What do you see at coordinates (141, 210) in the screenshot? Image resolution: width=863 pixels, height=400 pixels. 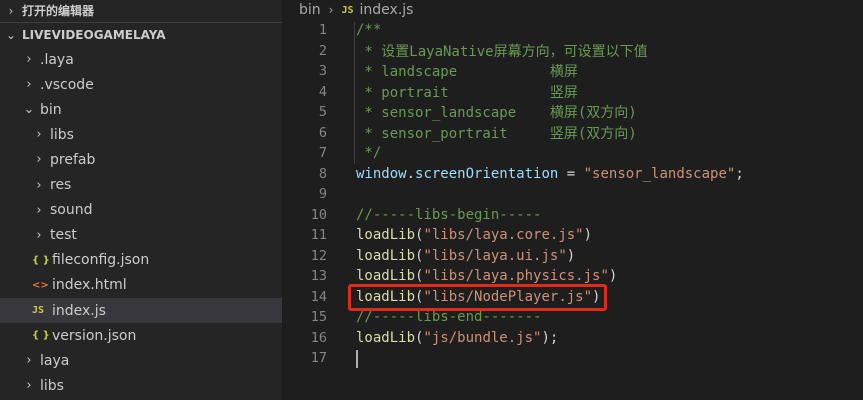 I see `tree-item: › sound` at bounding box center [141, 210].